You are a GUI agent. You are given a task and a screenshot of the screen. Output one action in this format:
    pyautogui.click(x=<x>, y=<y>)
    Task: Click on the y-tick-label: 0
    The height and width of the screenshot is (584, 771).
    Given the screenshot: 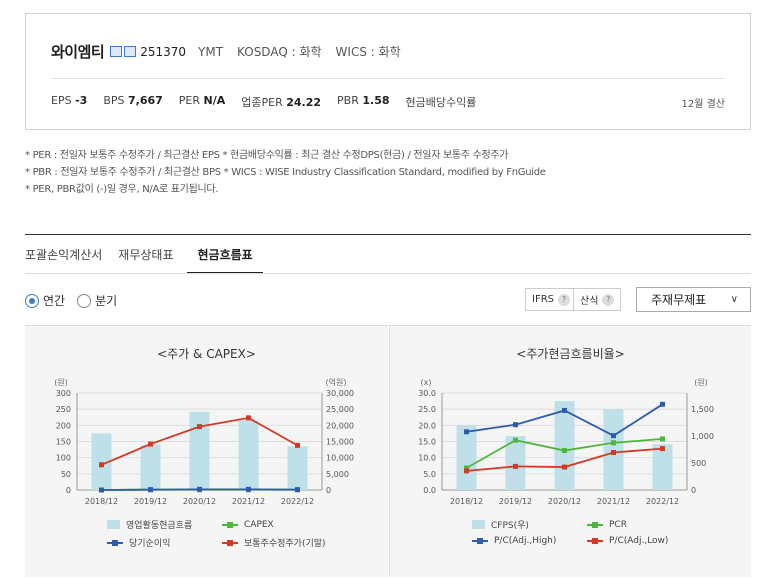 What is the action you would take?
    pyautogui.click(x=68, y=490)
    